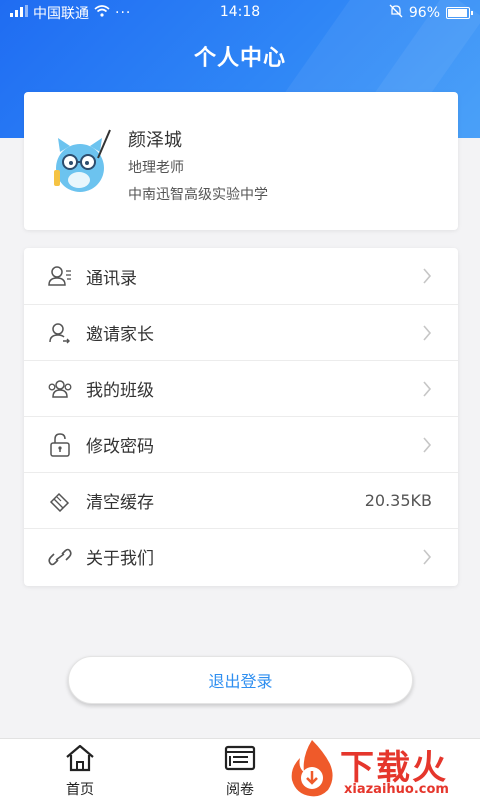 This screenshot has width=480, height=800. I want to click on link-icon, so click(60, 557).